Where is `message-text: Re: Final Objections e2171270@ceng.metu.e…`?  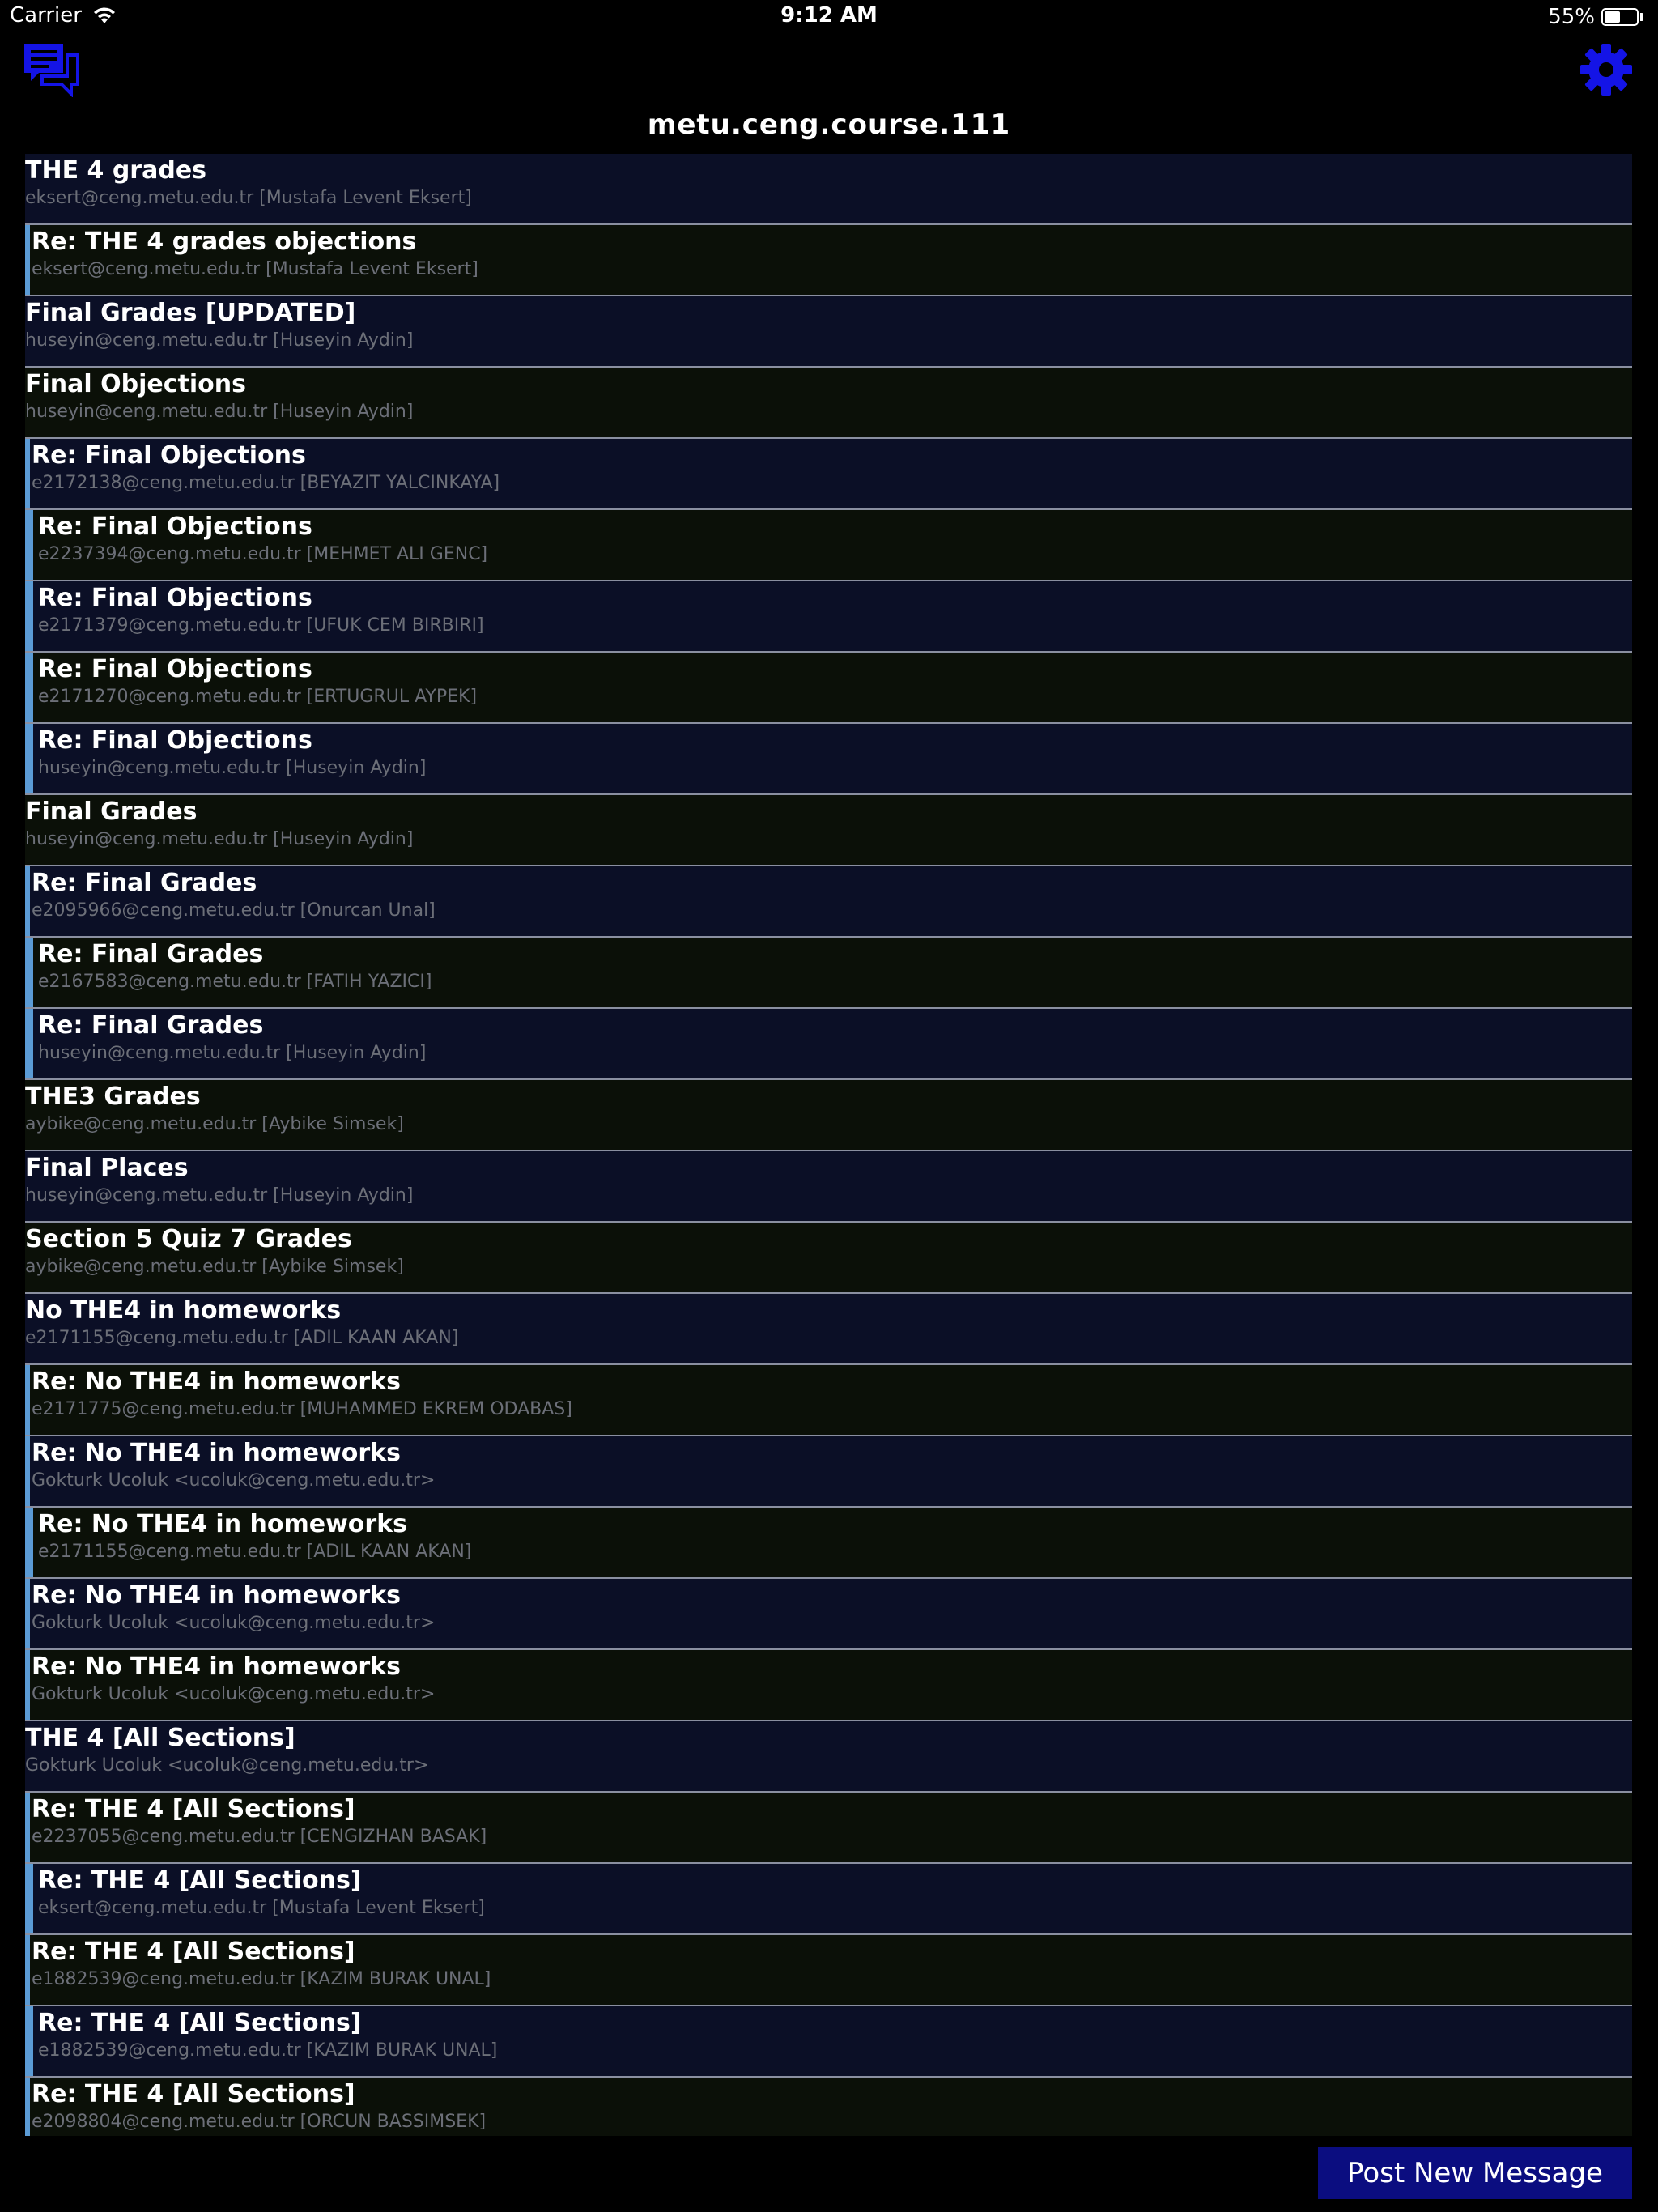
message-text: Re: Final Objections e2171270@ceng.metu.e… is located at coordinates (257, 687).